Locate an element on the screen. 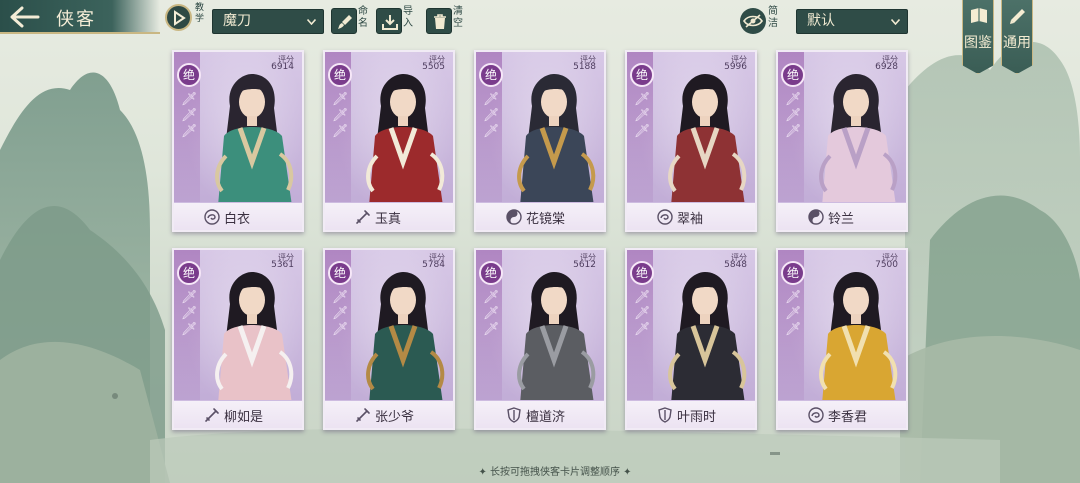  import-button is located at coordinates (389, 21).